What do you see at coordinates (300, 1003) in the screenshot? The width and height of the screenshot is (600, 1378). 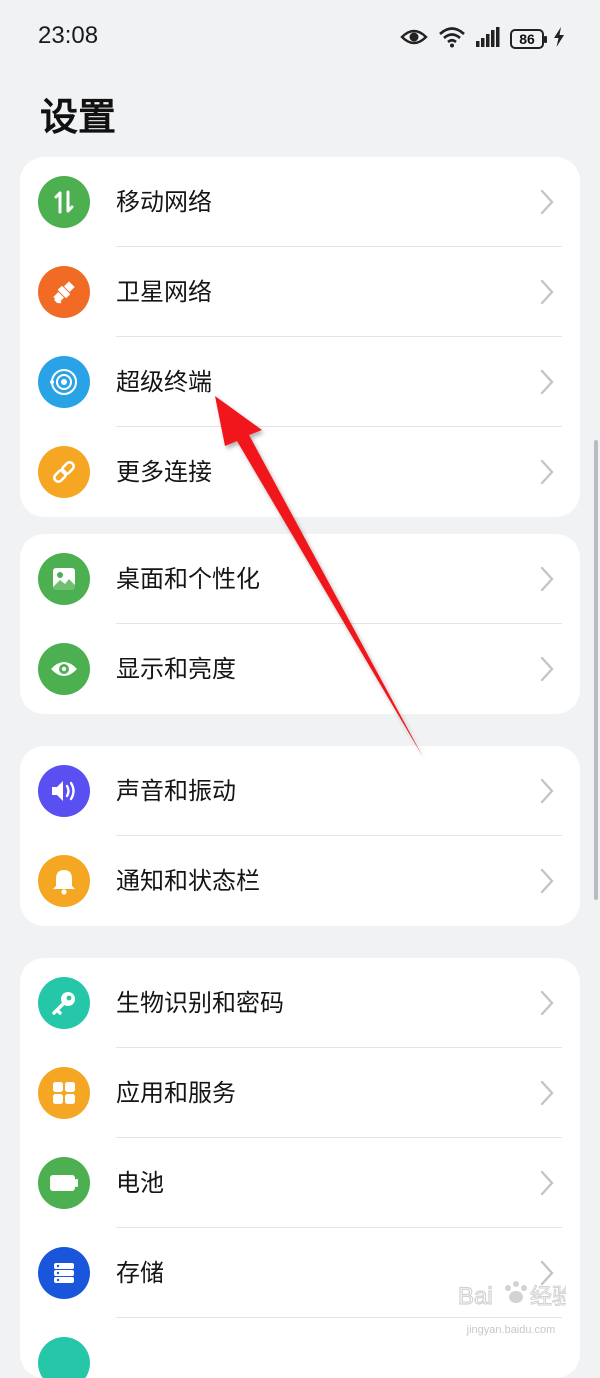 I see `settings-item-biometrics-password: 生物识别和密码` at bounding box center [300, 1003].